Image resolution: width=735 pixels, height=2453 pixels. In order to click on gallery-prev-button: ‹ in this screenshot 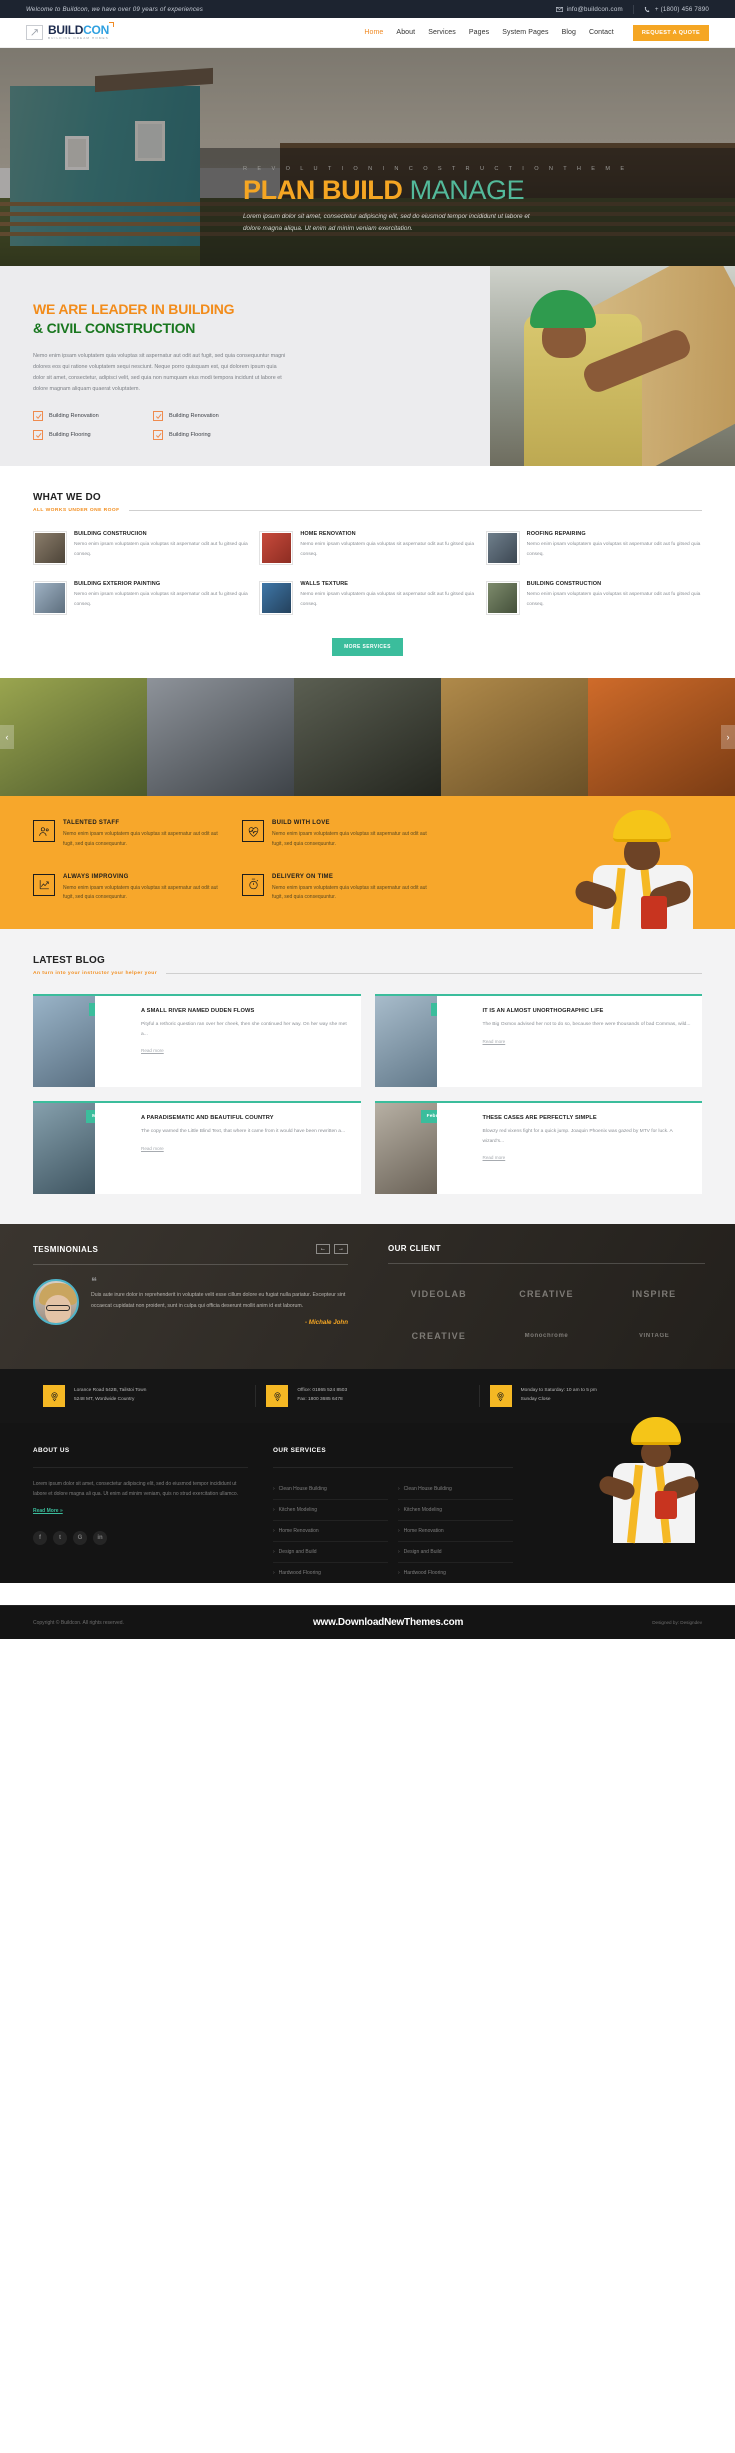, I will do `click(7, 737)`.